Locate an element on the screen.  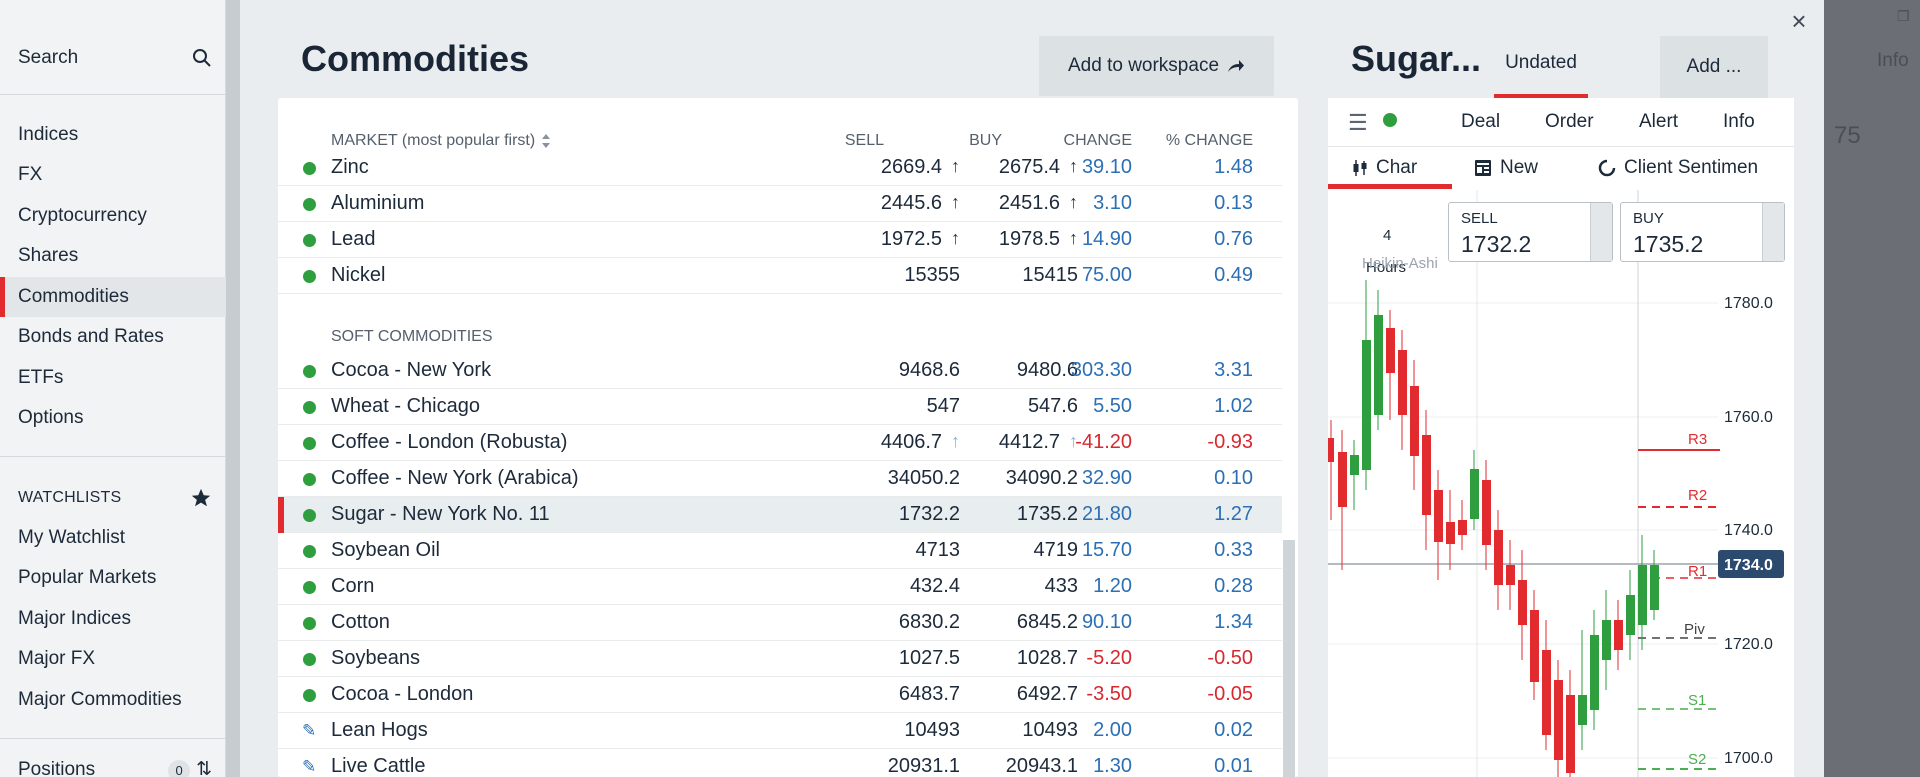
sidebar-item-indices: Indices is located at coordinates (113, 135).